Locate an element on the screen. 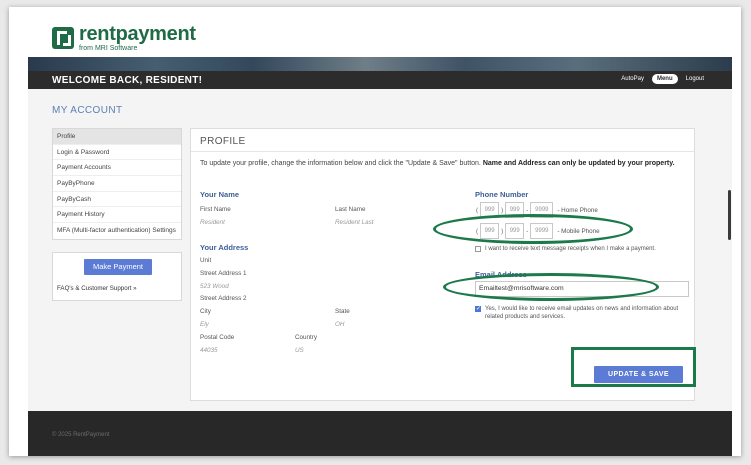 This screenshot has width=751, height=465. mobile-phone-label: - Mobile Phone is located at coordinates (578, 231).